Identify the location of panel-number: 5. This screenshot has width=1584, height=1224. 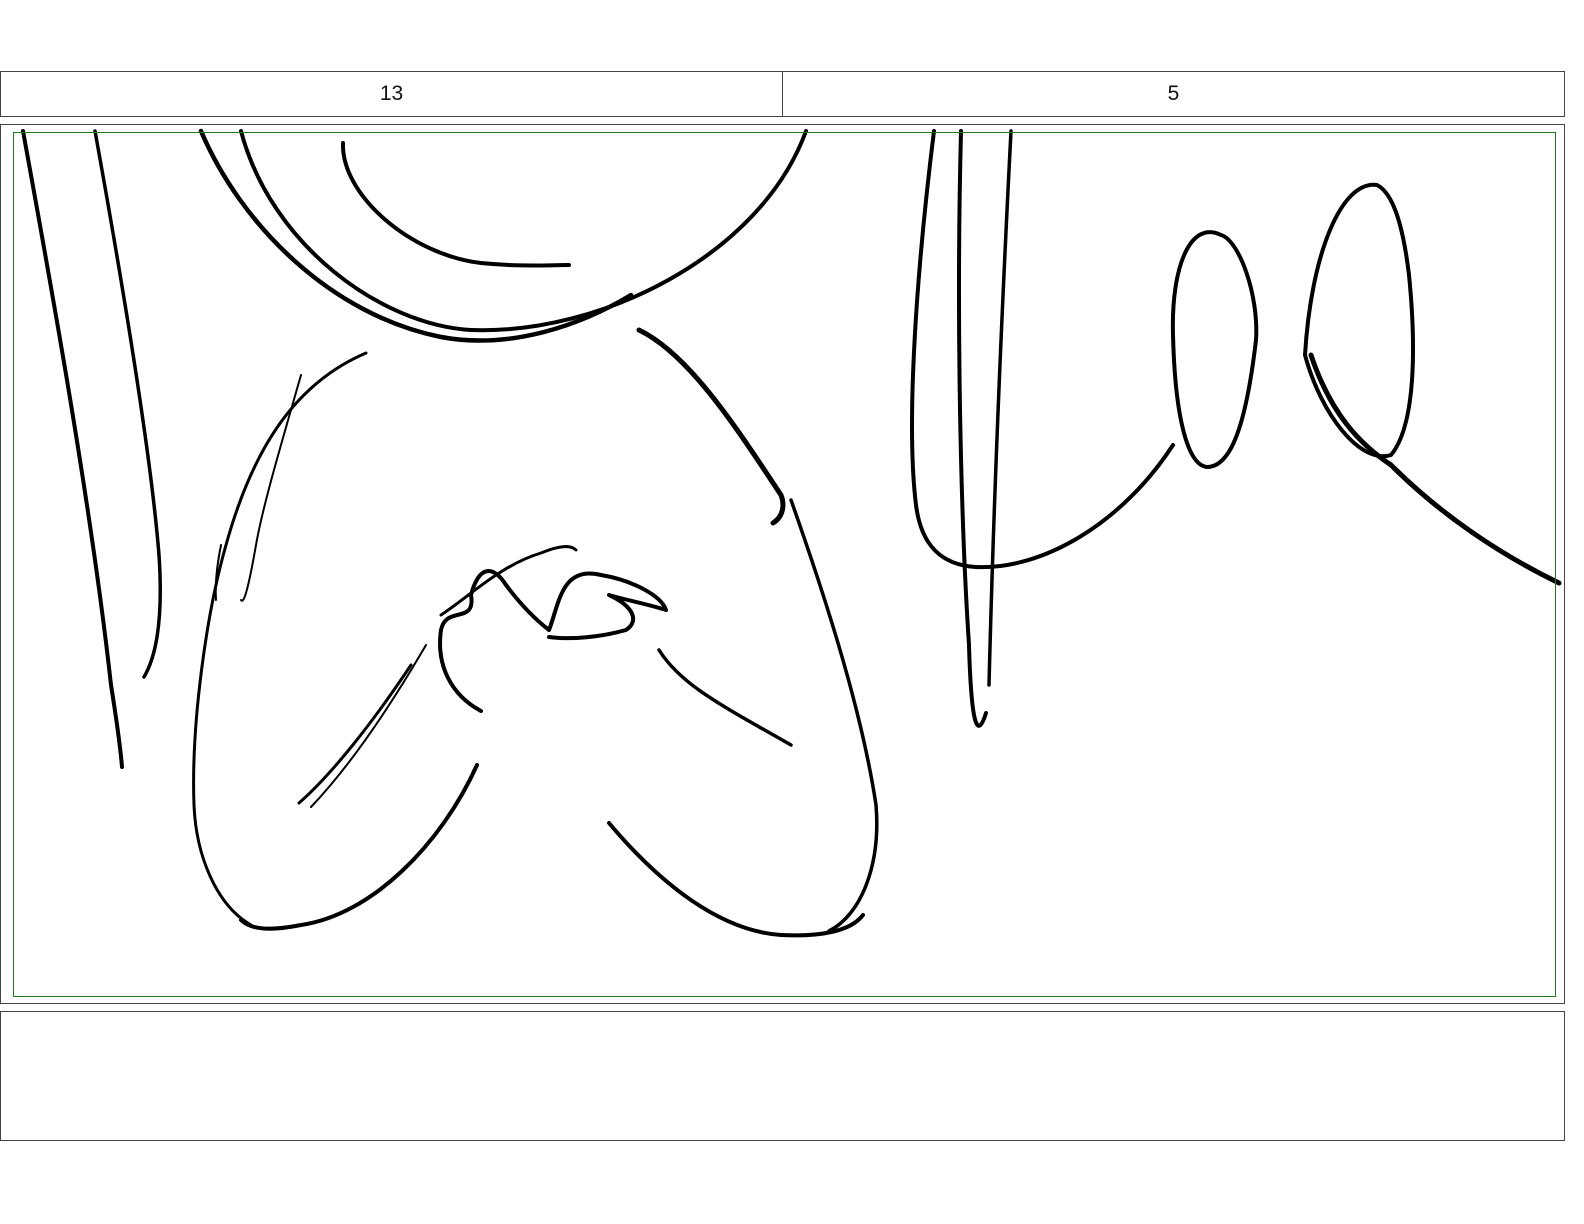
(1173, 94).